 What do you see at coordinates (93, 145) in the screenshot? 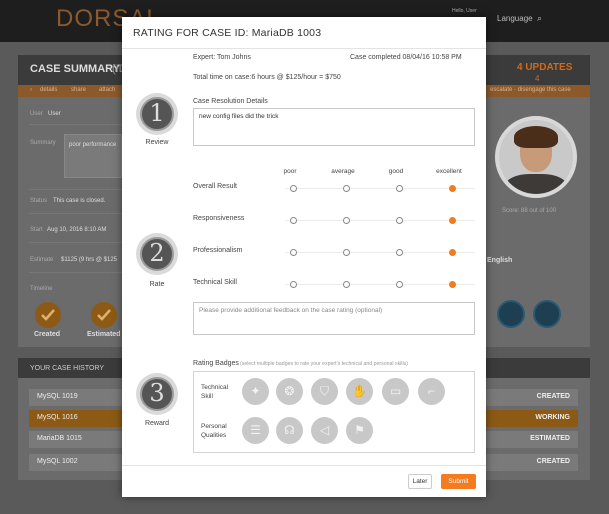
I see `field-value-summary: poor performance` at bounding box center [93, 145].